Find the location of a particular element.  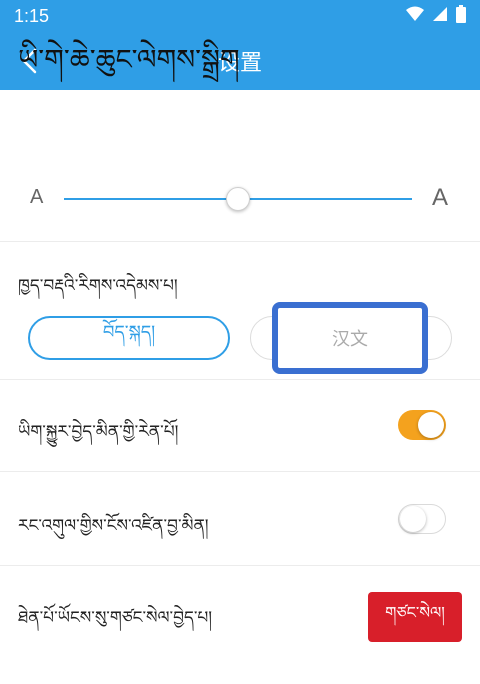

setting-push-label: ཡིག་སྐྱུར་བྱེད་མིན་གྱི་རེན་པོ། is located at coordinates (98, 432).